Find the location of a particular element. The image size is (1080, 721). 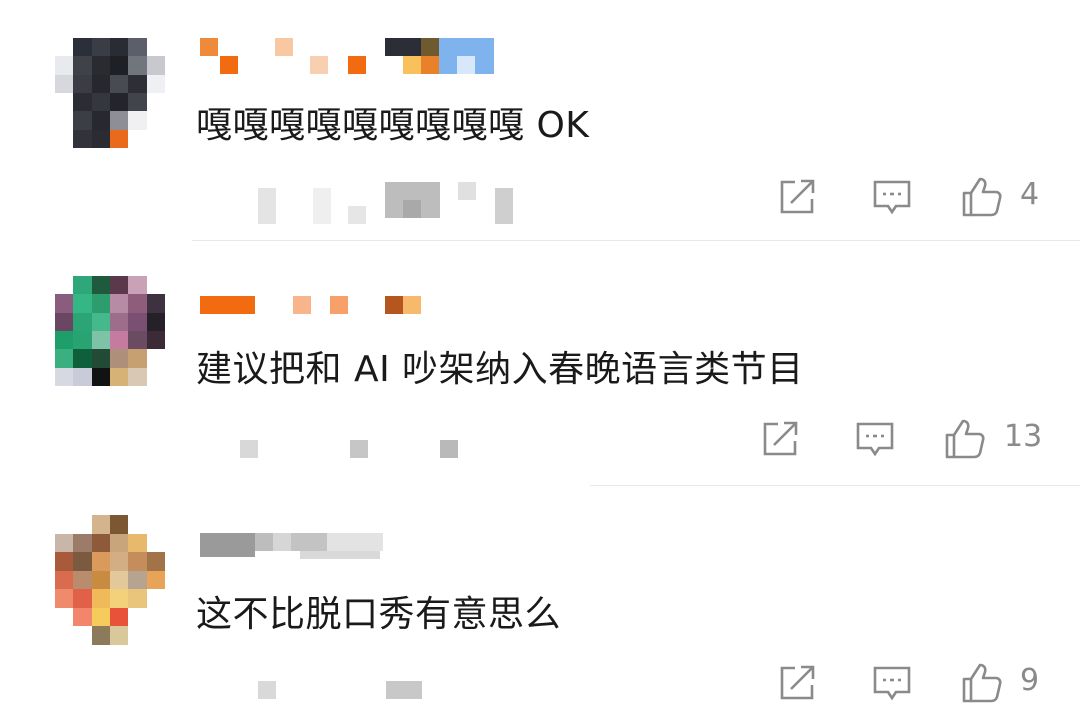

like-count: 4 is located at coordinates (1030, 194).